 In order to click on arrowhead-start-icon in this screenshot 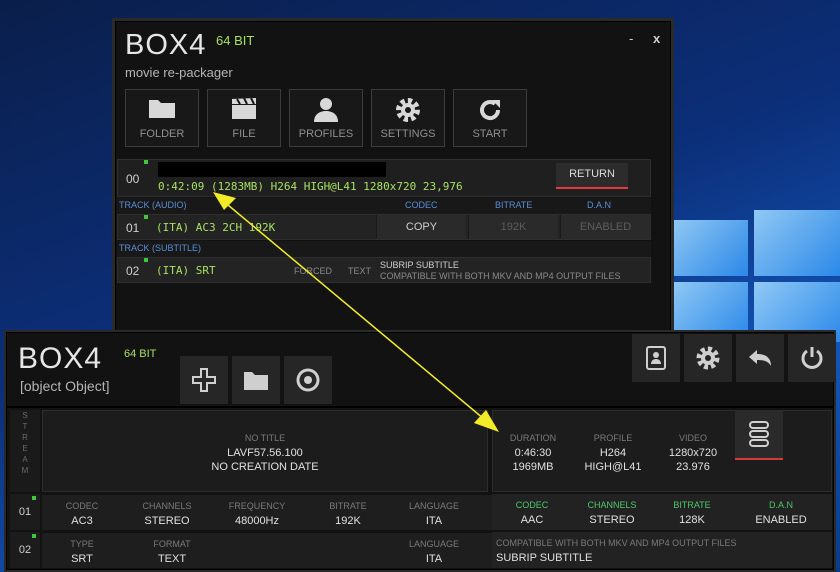, I will do `click(224, 201)`.